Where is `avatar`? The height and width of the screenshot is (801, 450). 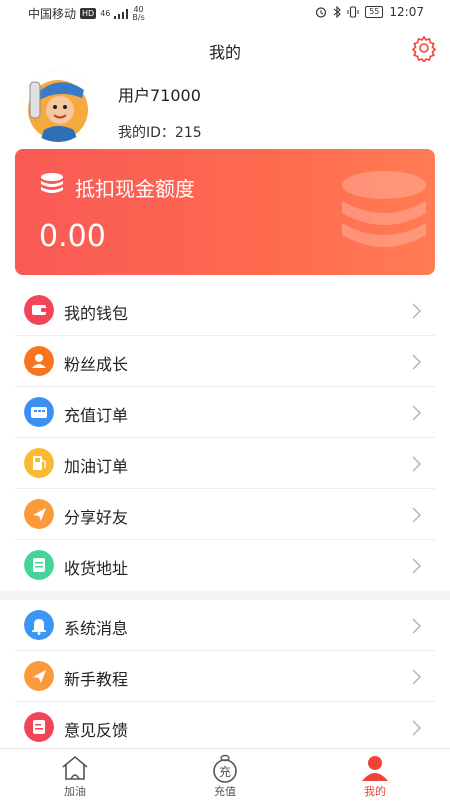 avatar is located at coordinates (58, 106).